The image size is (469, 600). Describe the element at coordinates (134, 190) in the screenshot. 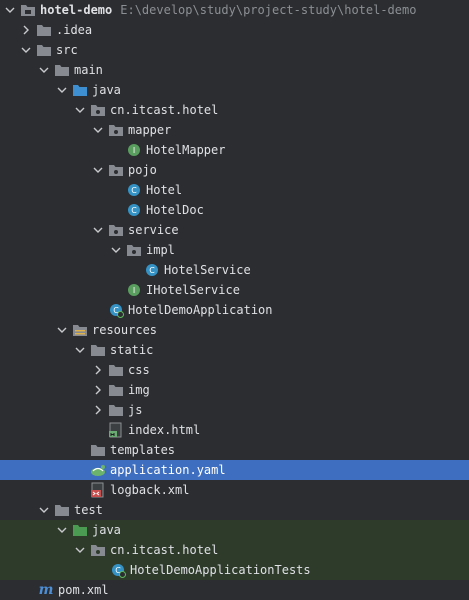

I see `class-icon: C` at that location.